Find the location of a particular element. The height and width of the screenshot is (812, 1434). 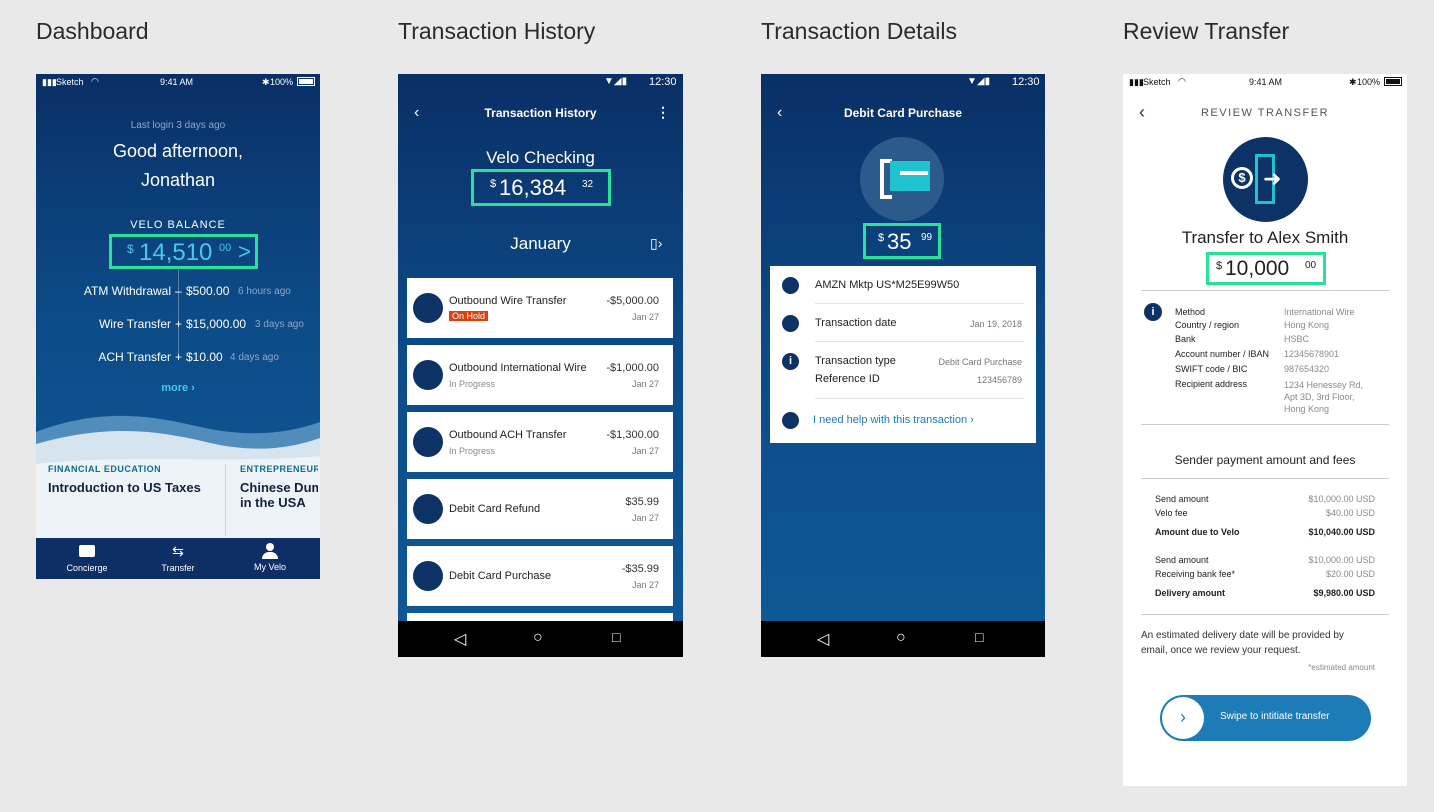

type-label: Transaction type is located at coordinates (855, 361).